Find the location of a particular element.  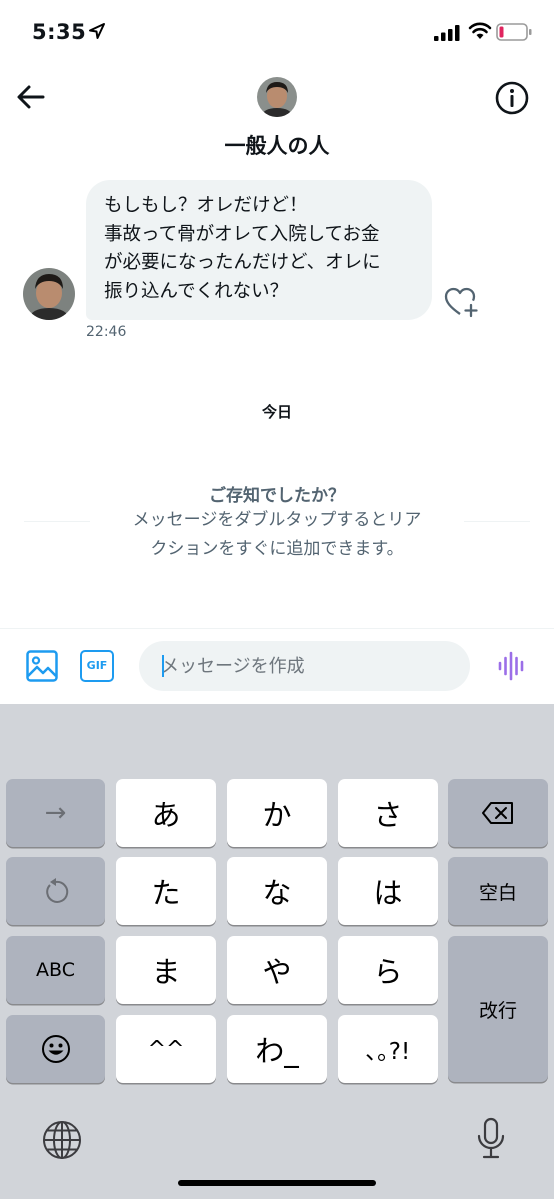

key-ta: た is located at coordinates (166, 891).